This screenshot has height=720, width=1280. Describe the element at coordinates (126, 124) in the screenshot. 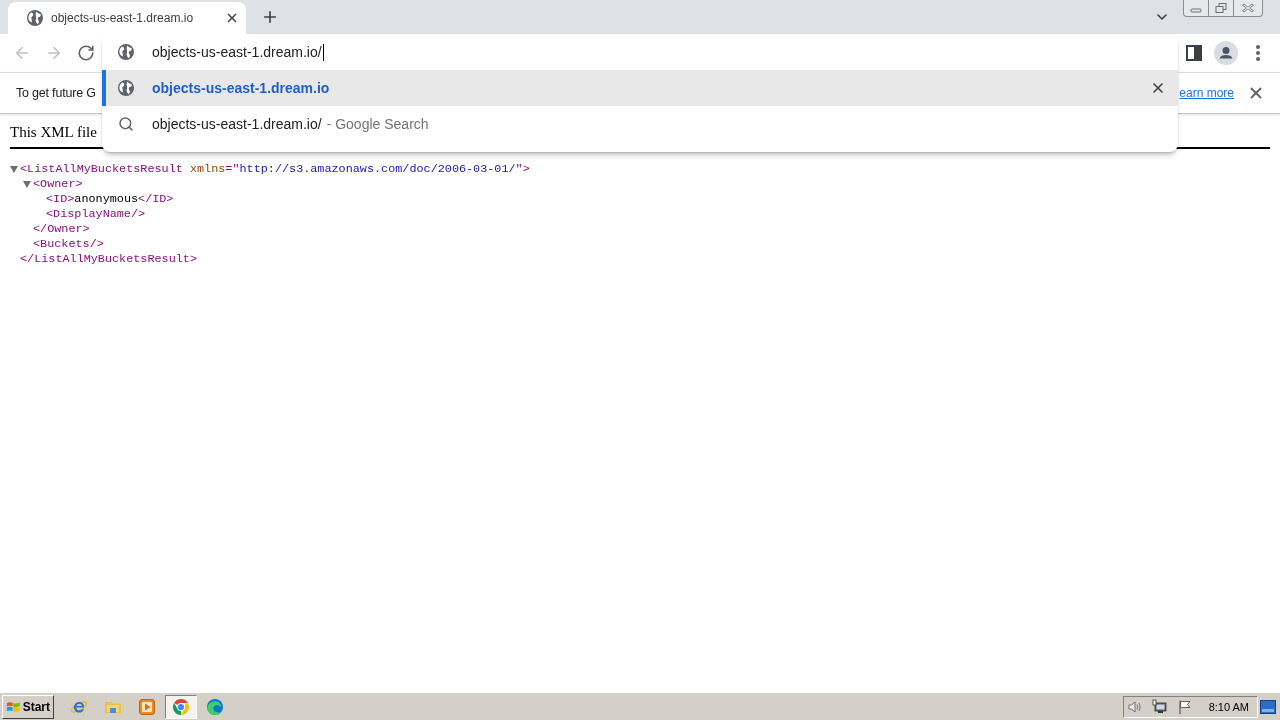

I see `search-icon` at that location.